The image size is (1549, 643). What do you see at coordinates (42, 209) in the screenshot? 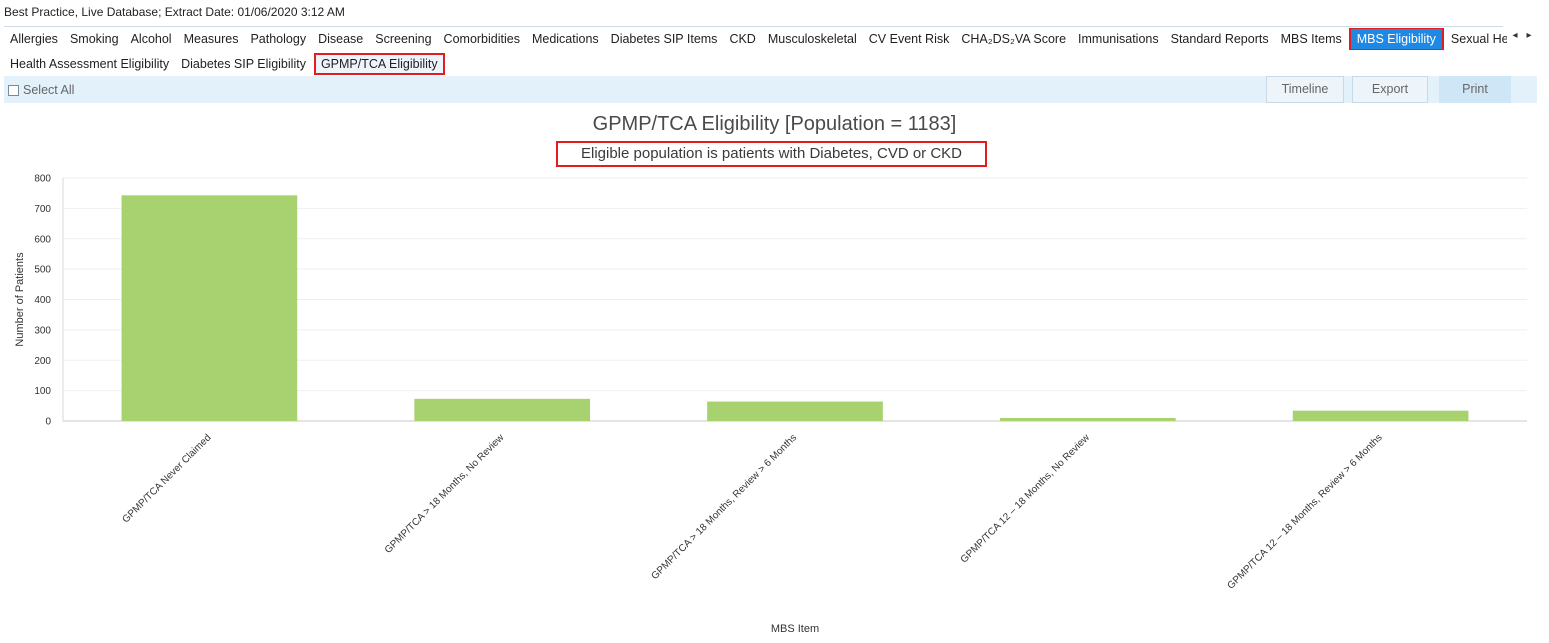
I see `y-tick-label: 700` at bounding box center [42, 209].